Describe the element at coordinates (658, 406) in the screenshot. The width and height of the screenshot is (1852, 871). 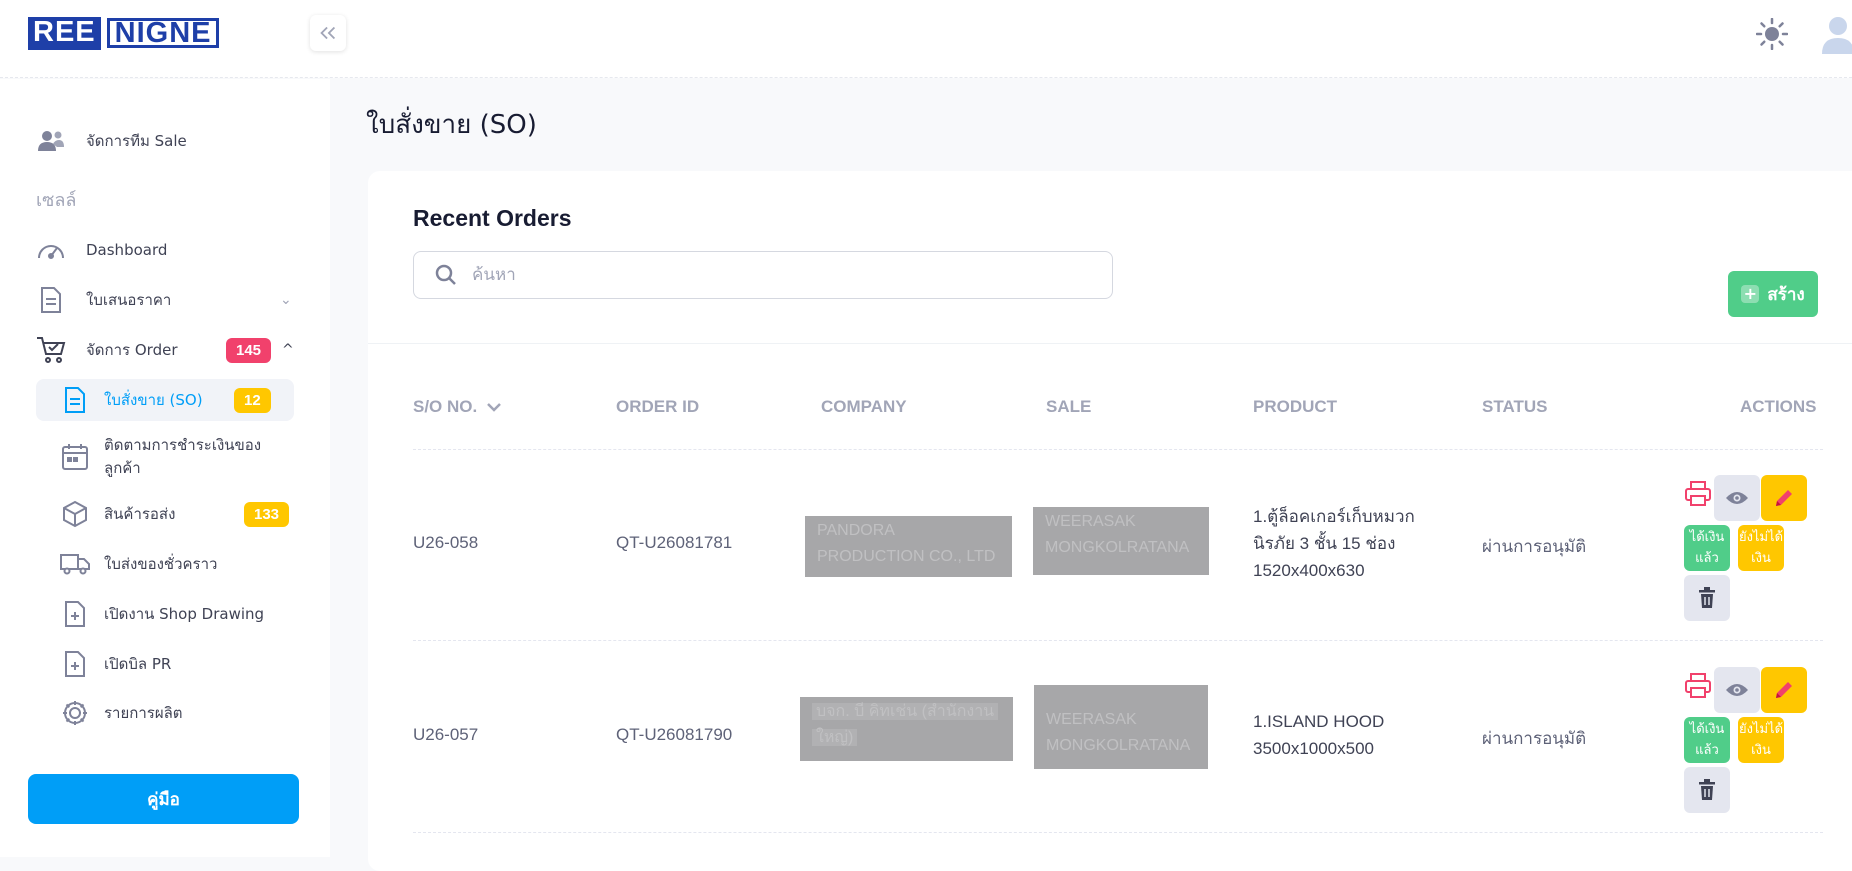
I see `column-header-order-id: ORDER ID` at that location.